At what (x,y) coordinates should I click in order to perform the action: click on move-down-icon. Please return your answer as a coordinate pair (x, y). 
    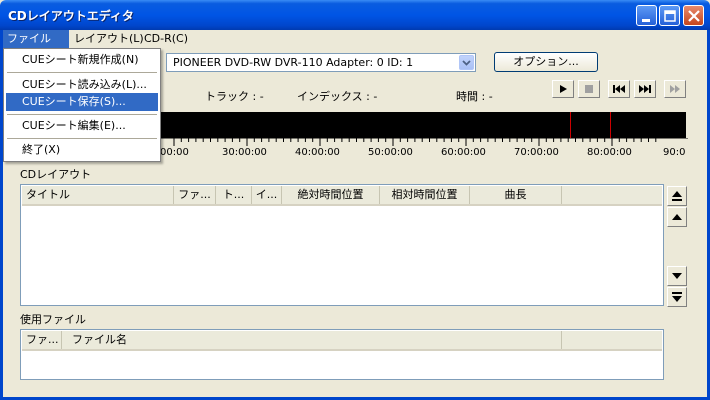
    Looking at the image, I should click on (677, 276).